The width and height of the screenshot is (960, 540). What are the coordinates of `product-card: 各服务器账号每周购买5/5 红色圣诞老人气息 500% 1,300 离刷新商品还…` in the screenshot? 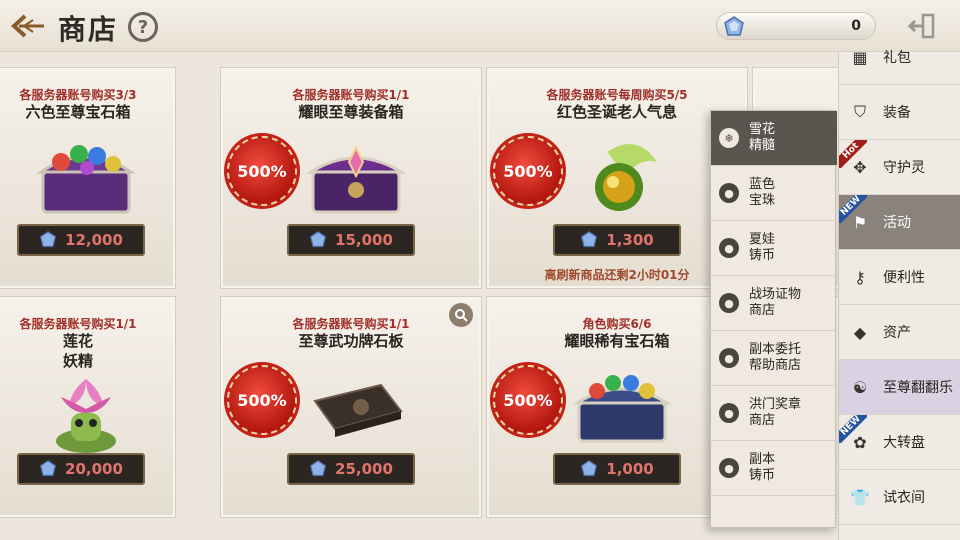 It's located at (617, 178).